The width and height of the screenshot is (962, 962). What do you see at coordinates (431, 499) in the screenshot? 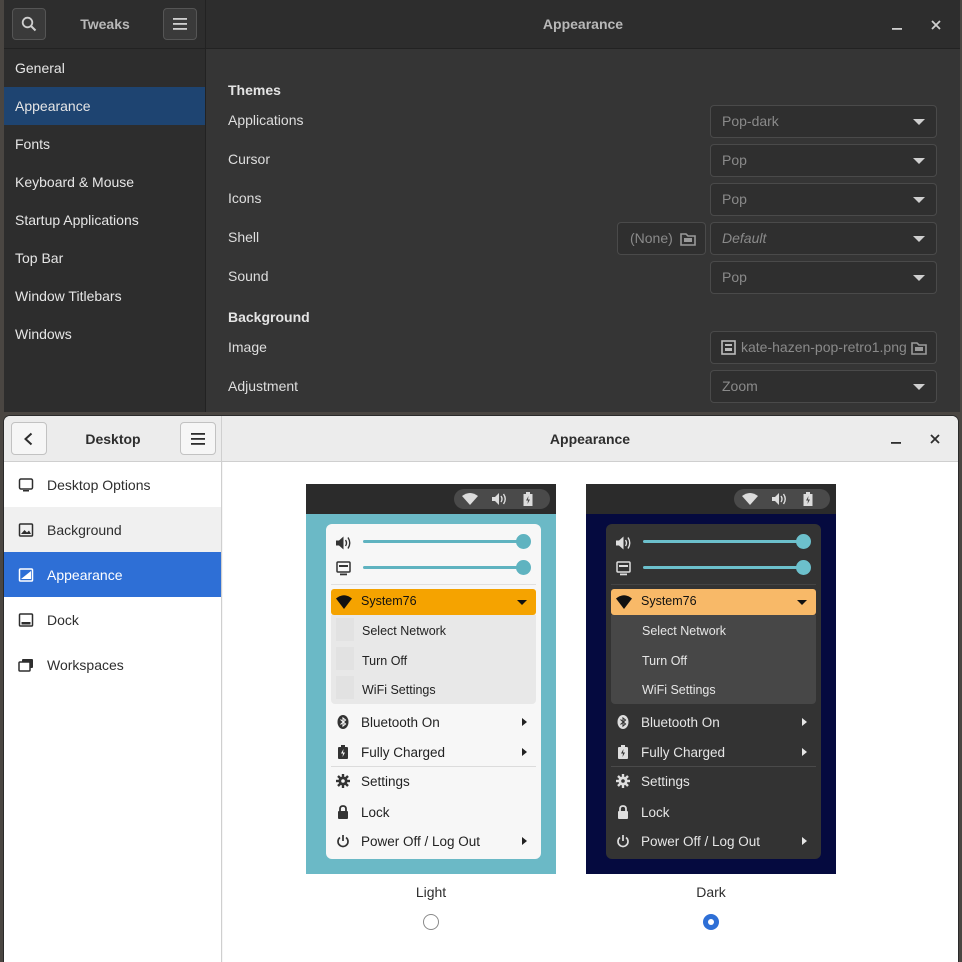
I see `preview-top-bar` at bounding box center [431, 499].